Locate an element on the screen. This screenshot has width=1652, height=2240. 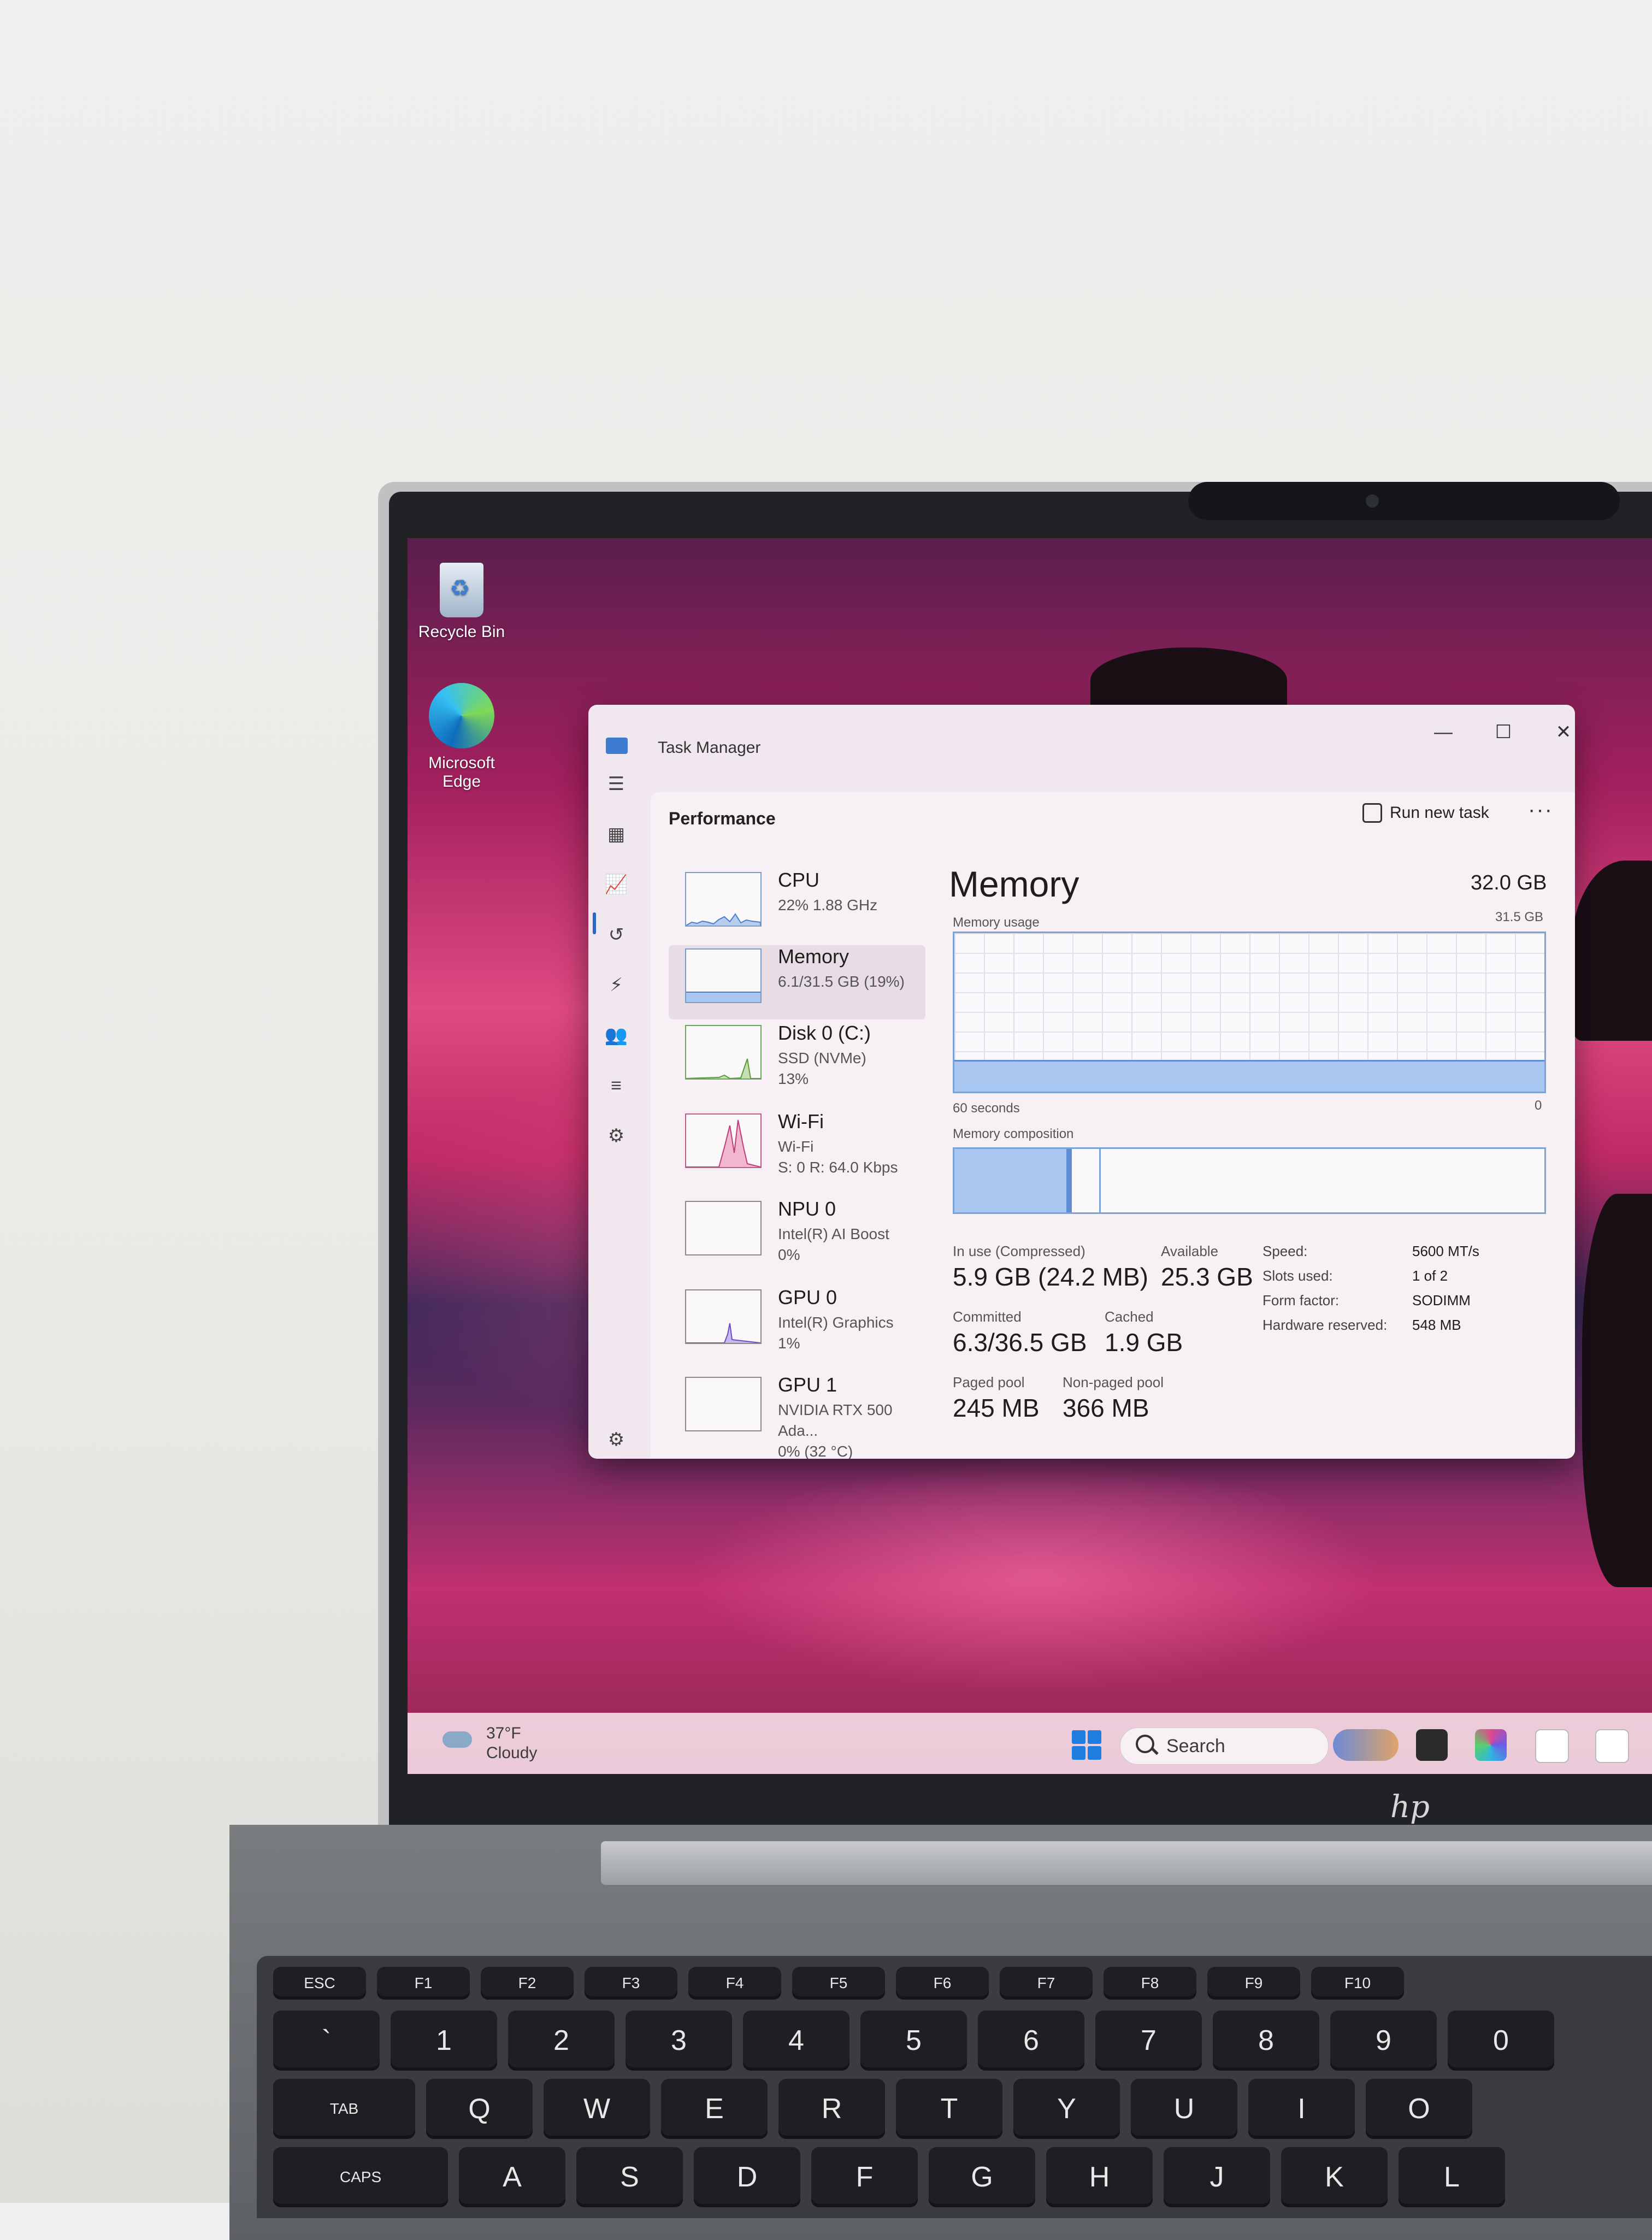
resource-name: Memory is located at coordinates (813, 956).